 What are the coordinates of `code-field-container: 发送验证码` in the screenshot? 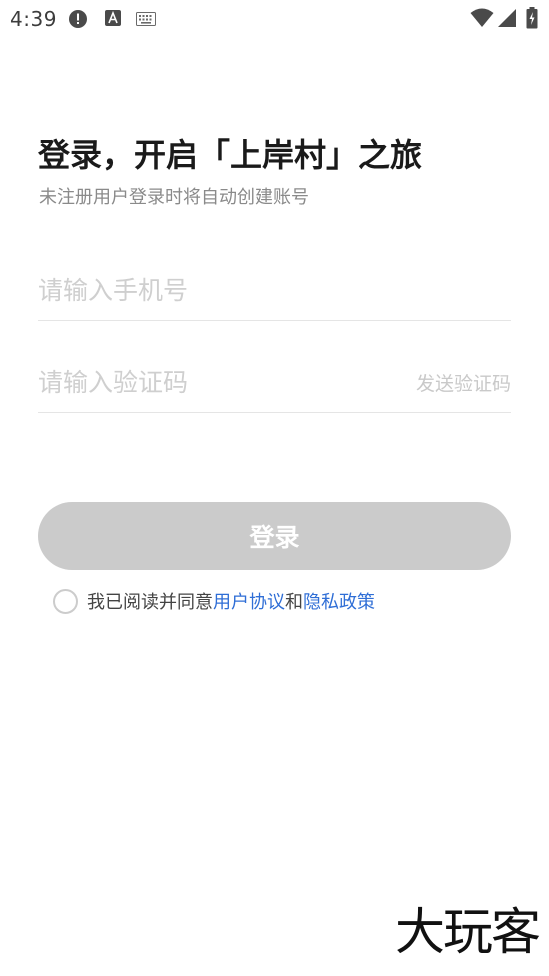 It's located at (274, 382).